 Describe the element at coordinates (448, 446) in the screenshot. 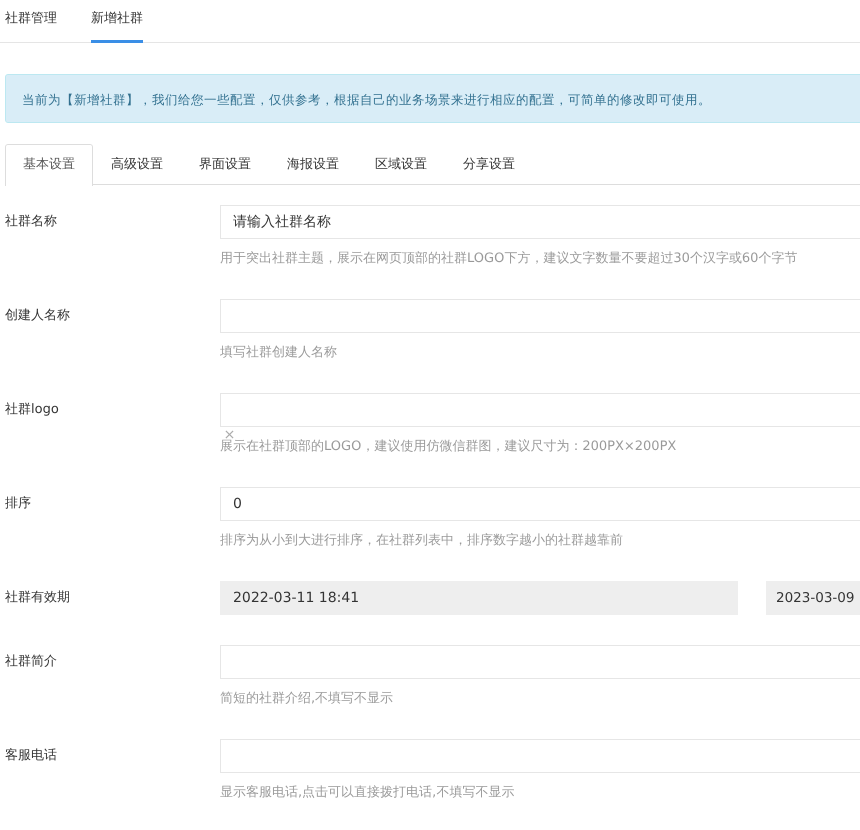

I see `help-text: 展示在社群顶部的LOGO，建议使用仿微信群图，建议尺寸为：200PX×200PX` at that location.